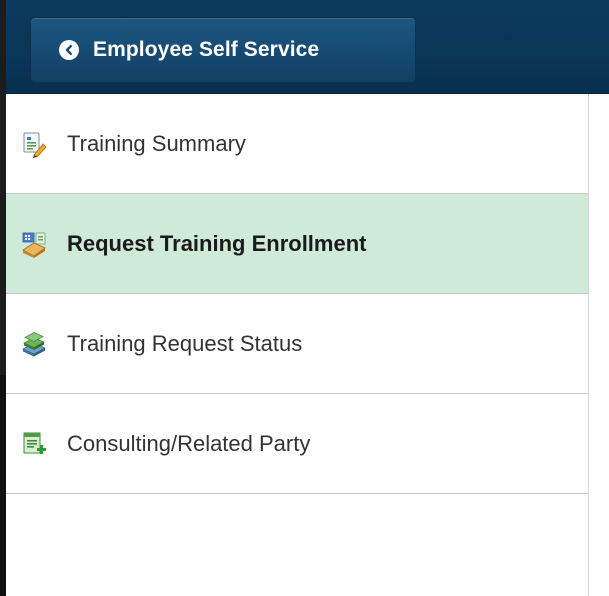 The image size is (609, 596). Describe the element at coordinates (34, 444) in the screenshot. I see `form-add-icon` at that location.